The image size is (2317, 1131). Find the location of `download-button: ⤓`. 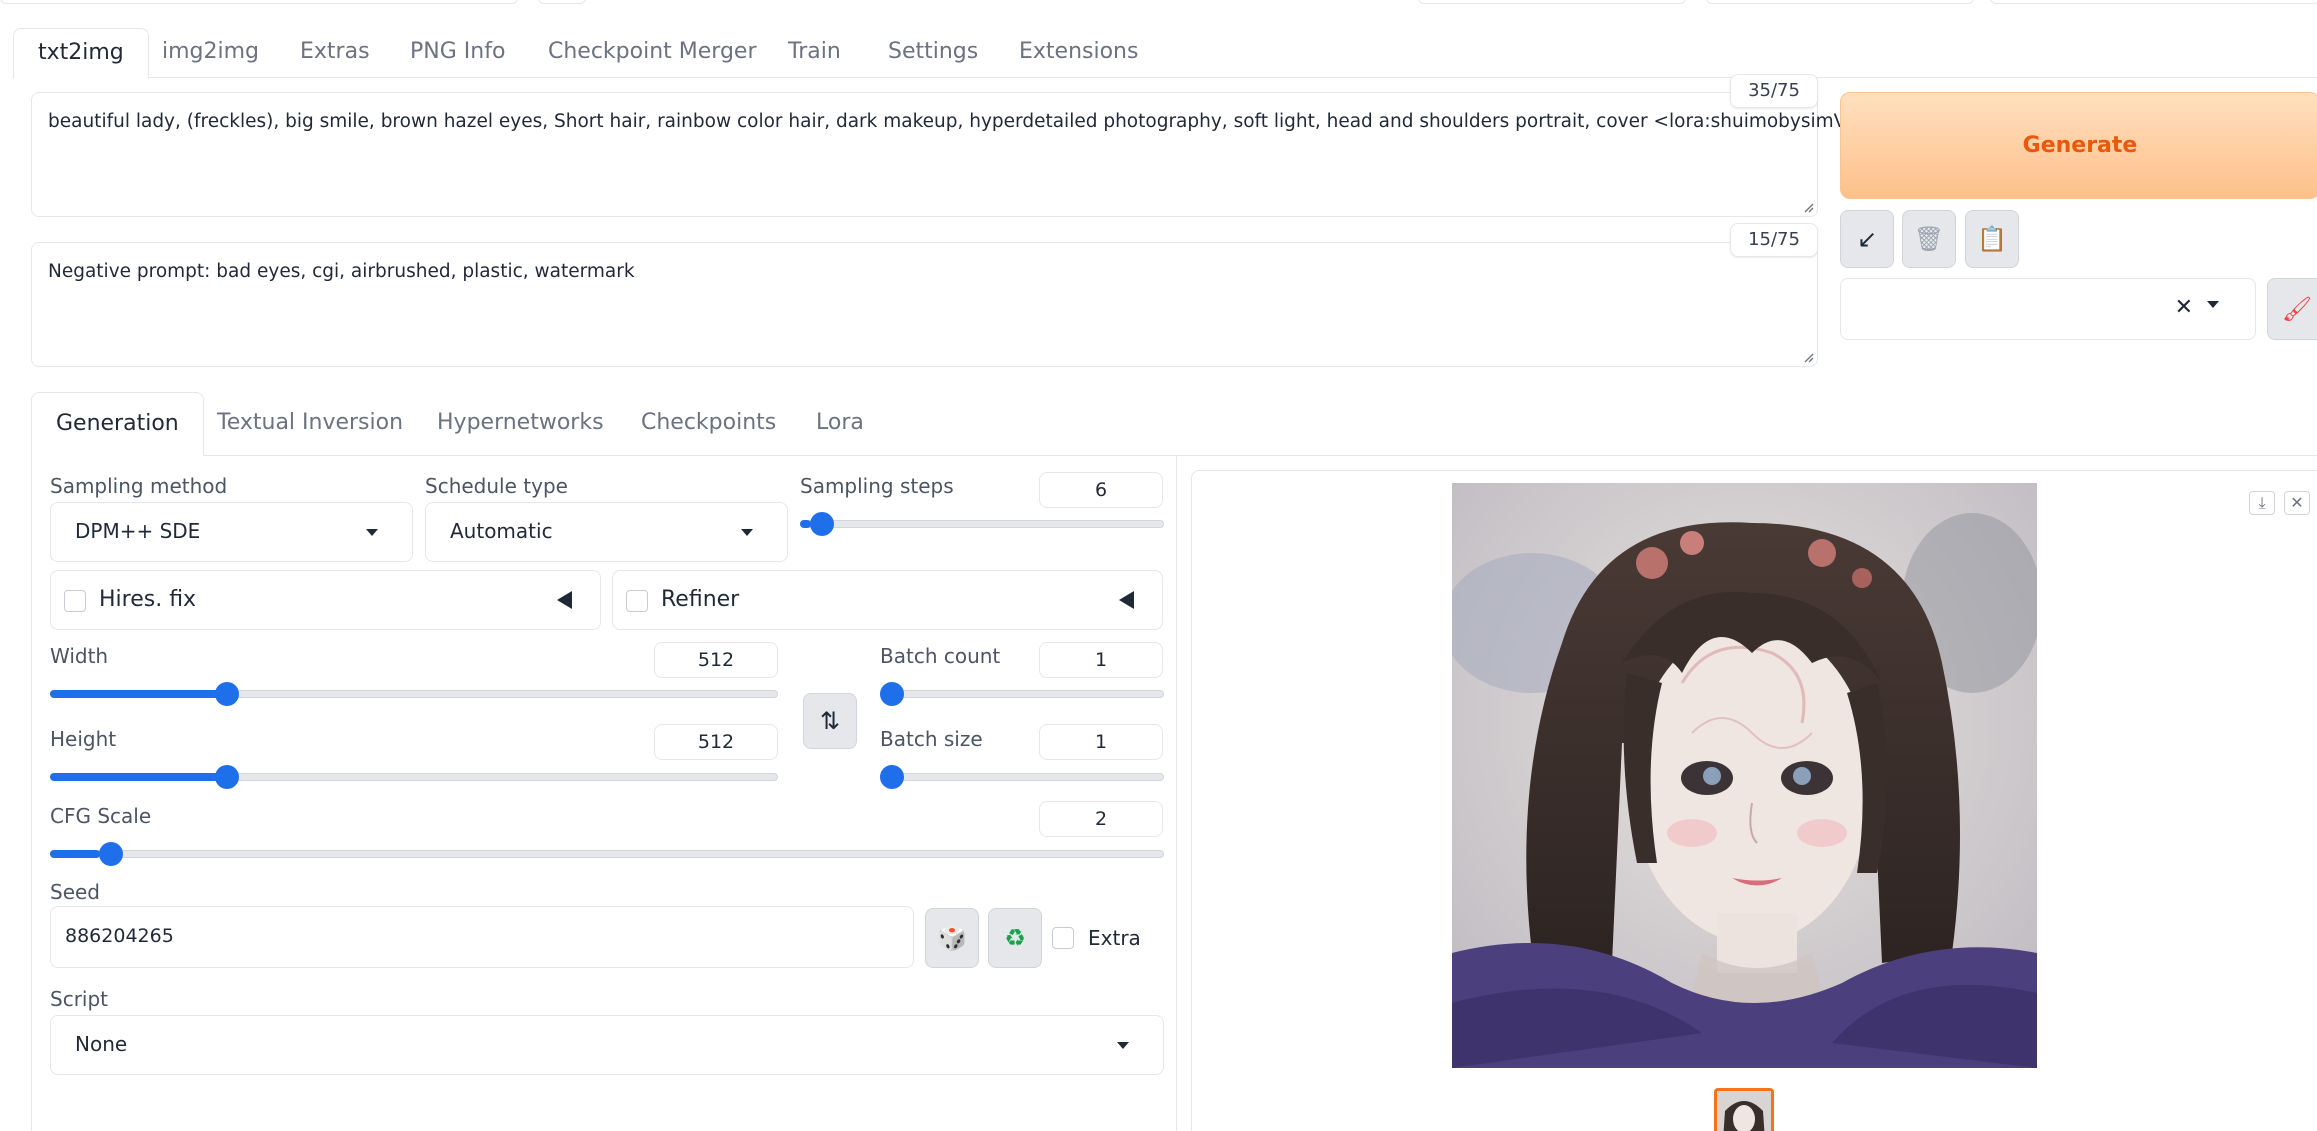

download-button: ⤓ is located at coordinates (2262, 503).